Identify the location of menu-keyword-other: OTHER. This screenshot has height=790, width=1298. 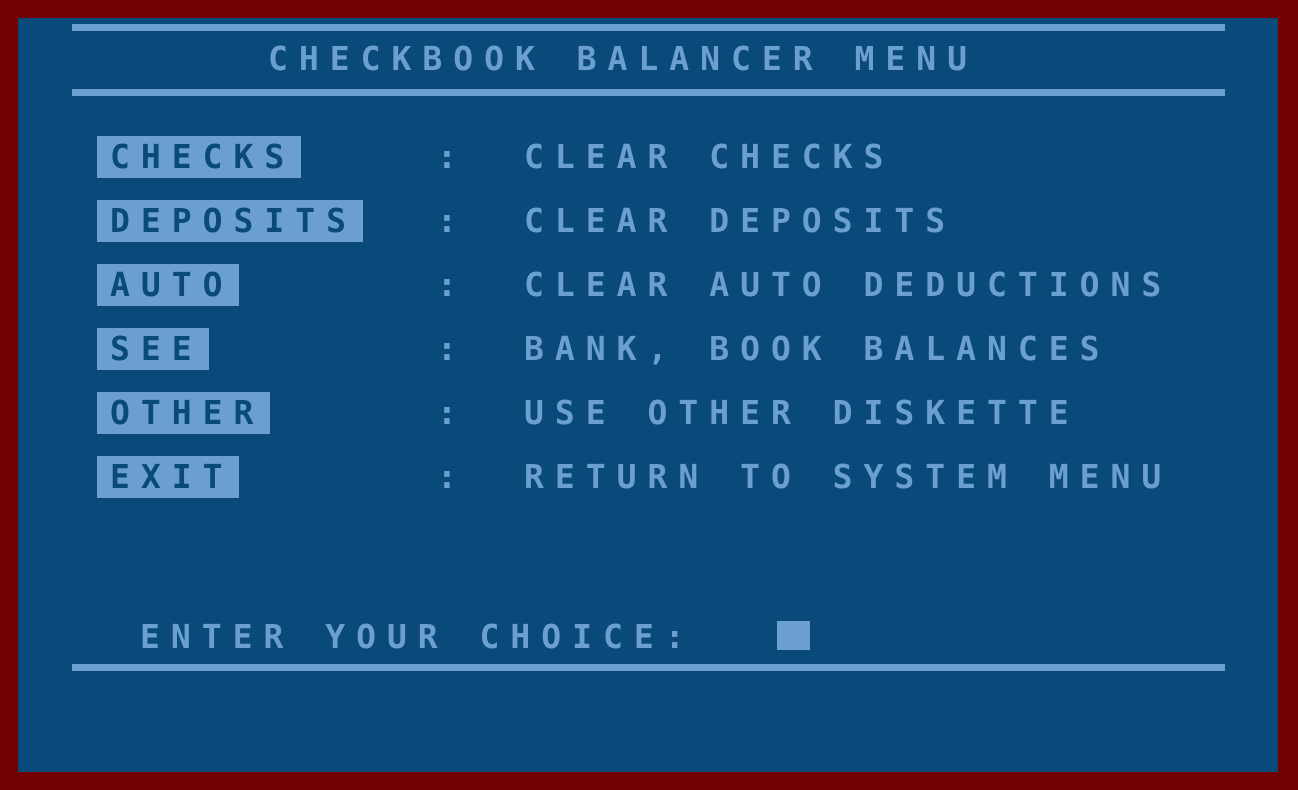
(184, 413).